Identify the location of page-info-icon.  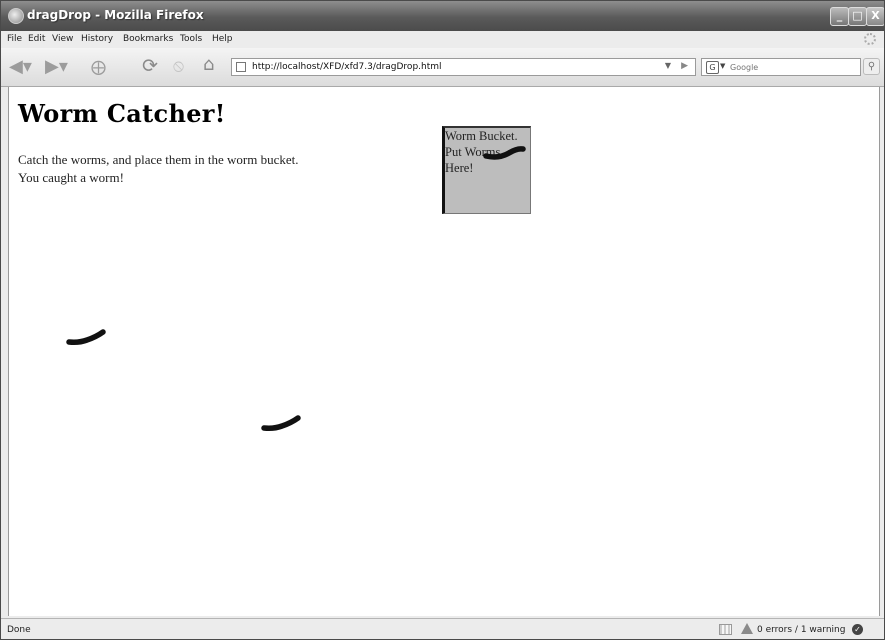
(725, 629).